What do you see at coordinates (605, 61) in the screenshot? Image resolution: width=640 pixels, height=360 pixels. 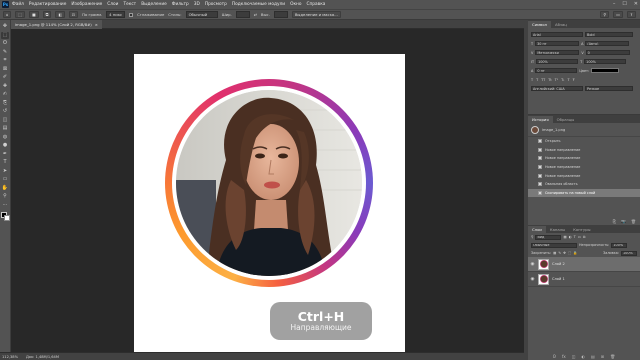 I see `horizontal-scale-input: 100%` at bounding box center [605, 61].